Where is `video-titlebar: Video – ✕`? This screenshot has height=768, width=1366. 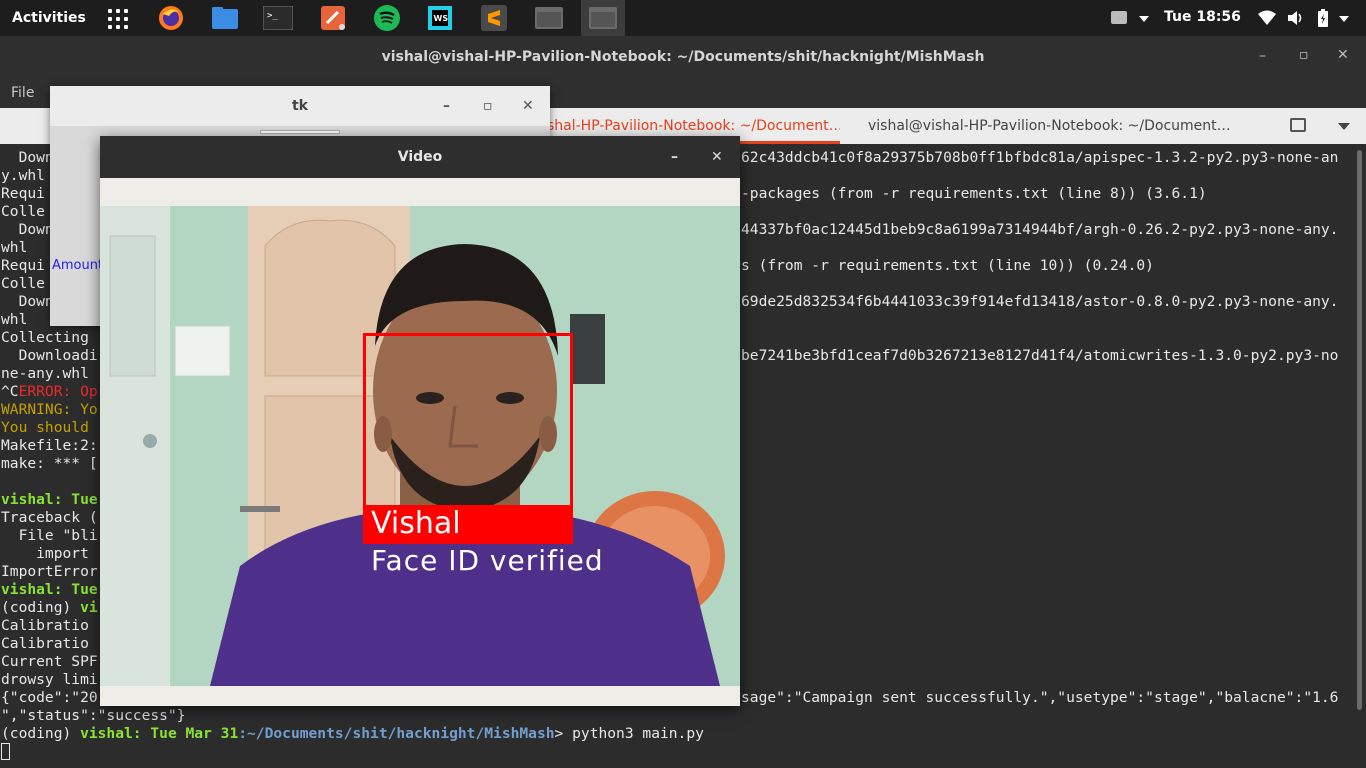
video-titlebar: Video – ✕ is located at coordinates (420, 157).